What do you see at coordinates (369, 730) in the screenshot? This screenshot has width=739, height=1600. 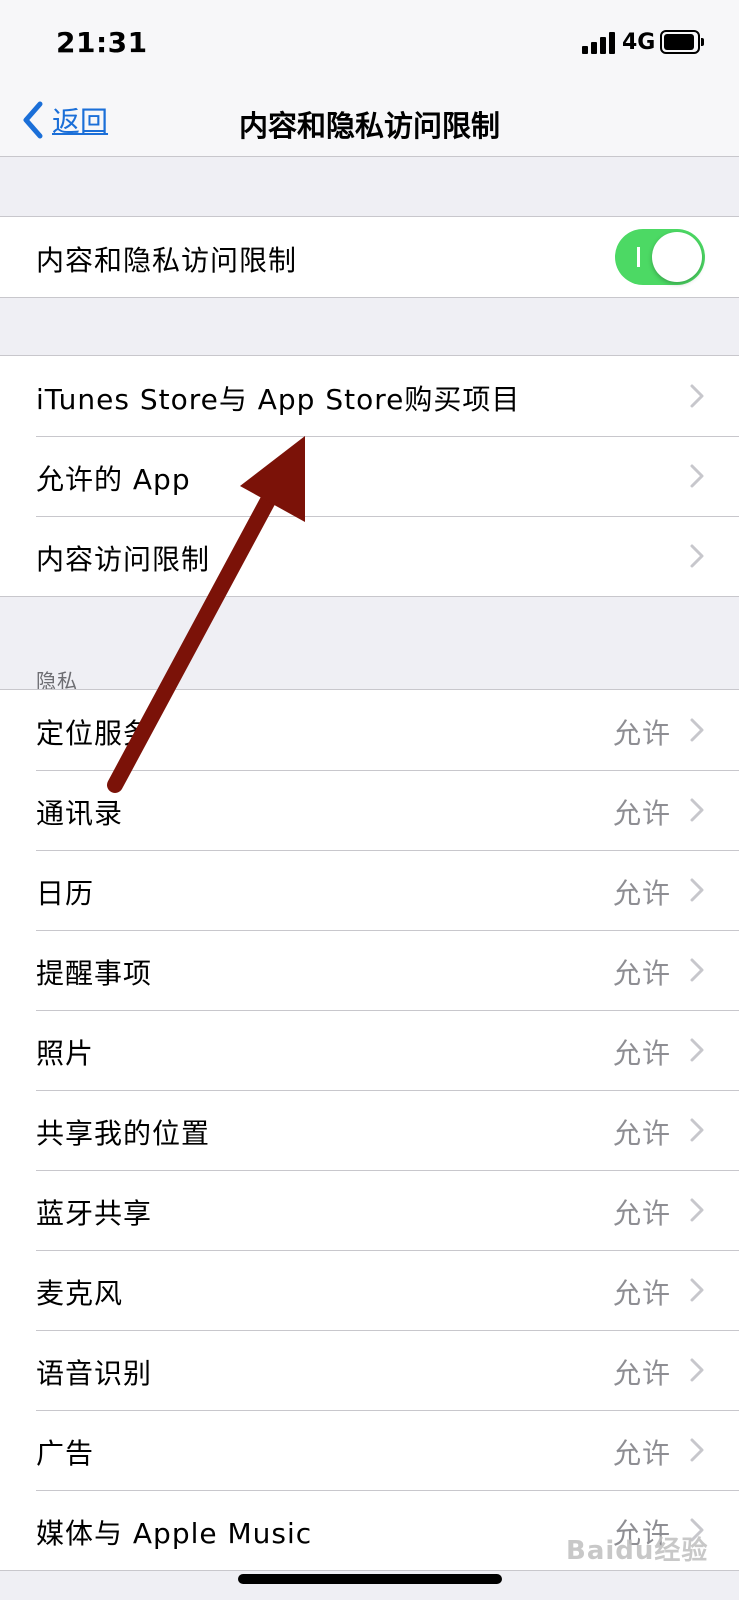 I see `privacy-row-location-services: 定位服务 允许` at bounding box center [369, 730].